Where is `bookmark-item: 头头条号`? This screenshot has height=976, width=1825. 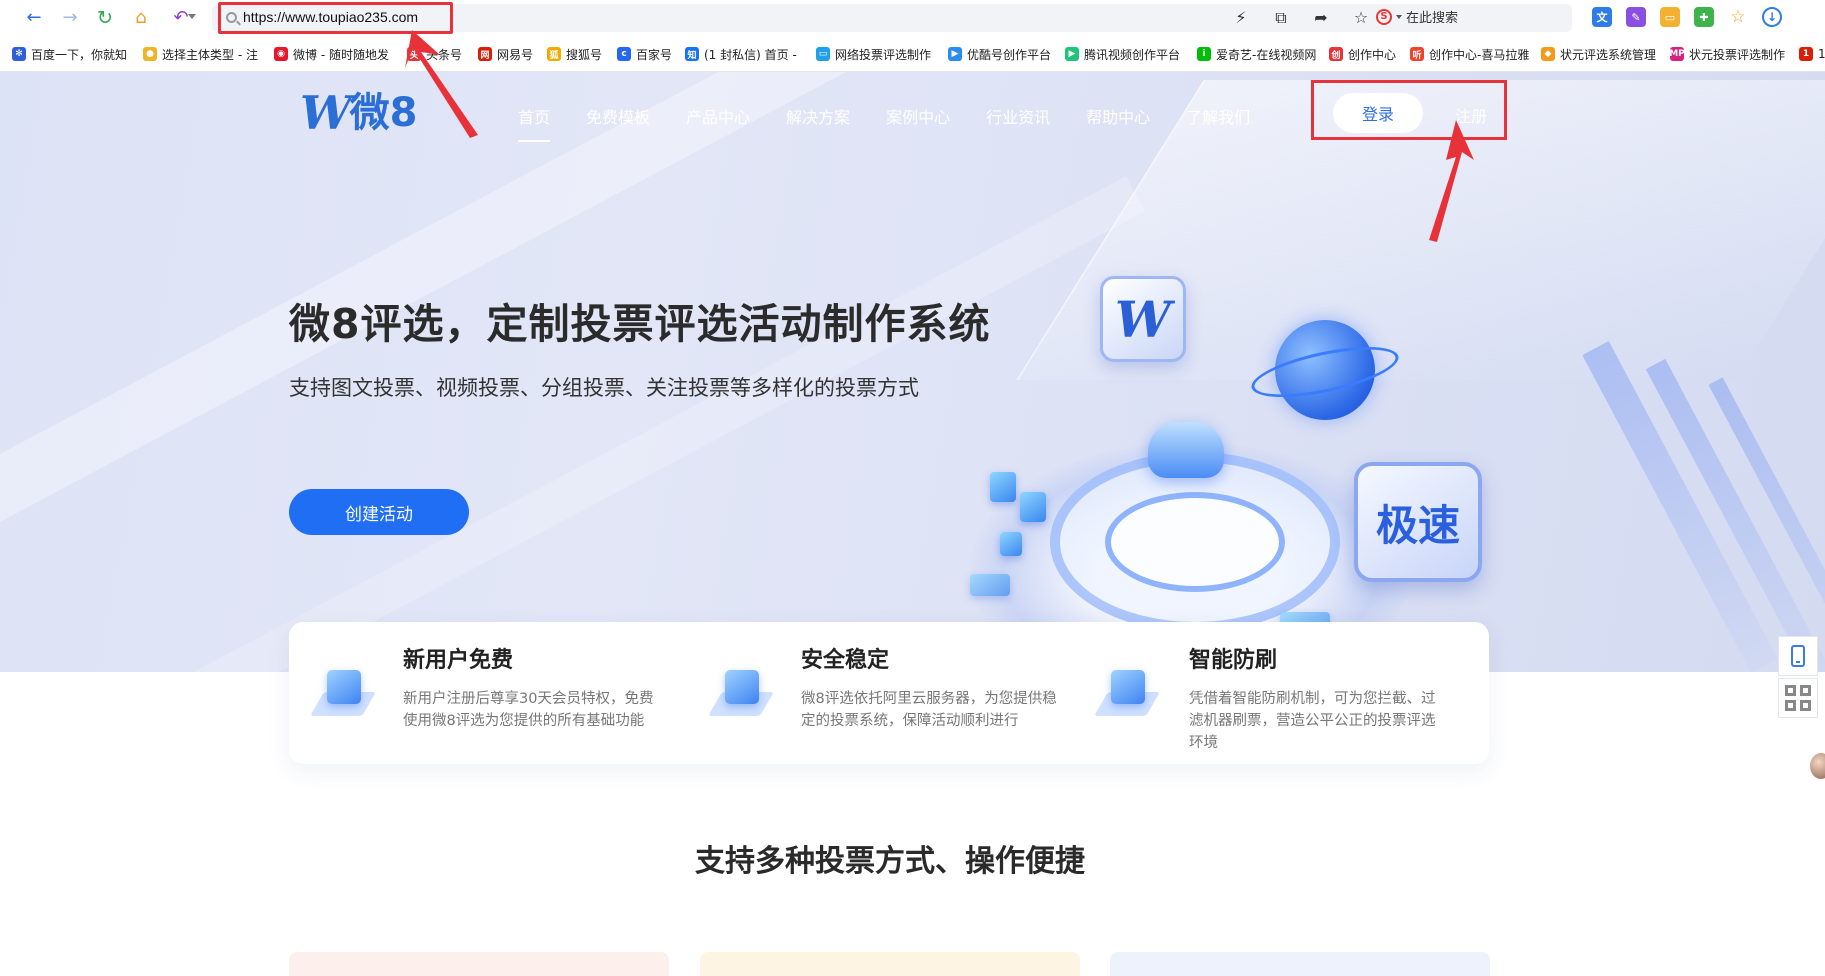 bookmark-item: 头头条号 is located at coordinates (434, 54).